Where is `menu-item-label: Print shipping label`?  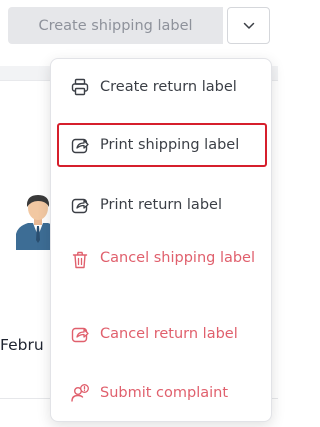
menu-item-label: Print shipping label is located at coordinates (170, 145).